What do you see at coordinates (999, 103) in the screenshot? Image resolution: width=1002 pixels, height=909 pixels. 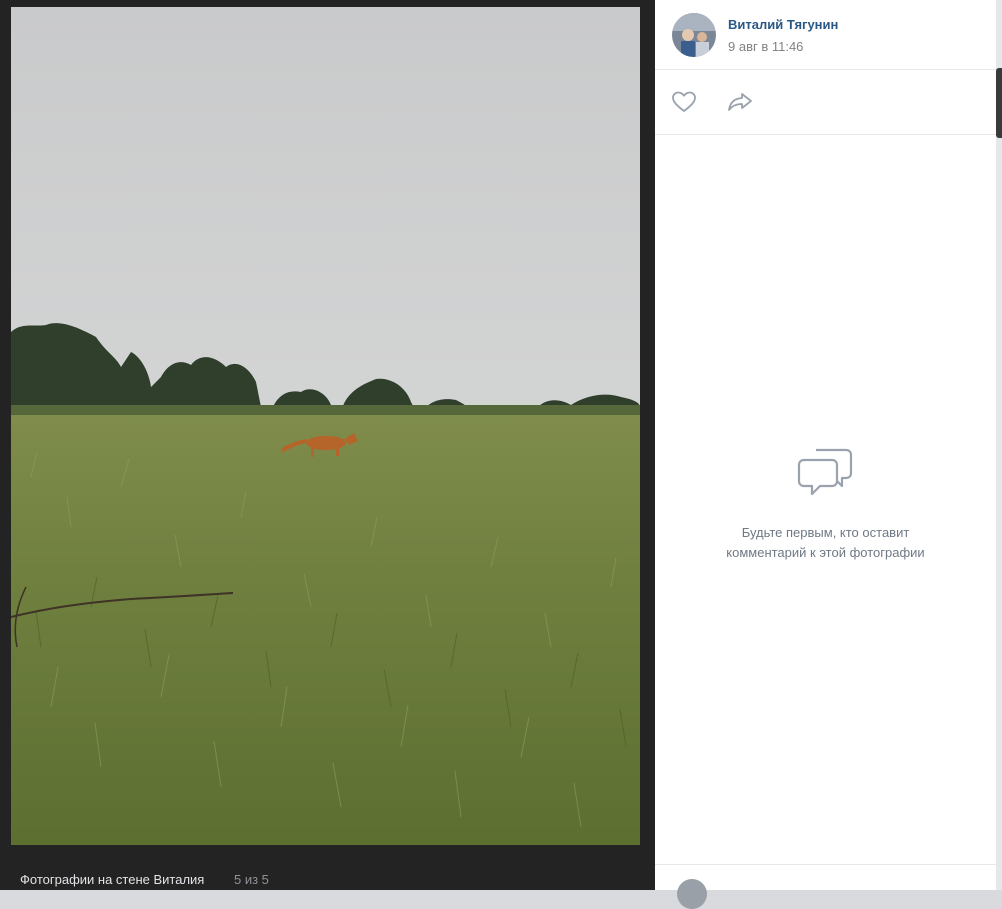 I see `page-background-fragment` at bounding box center [999, 103].